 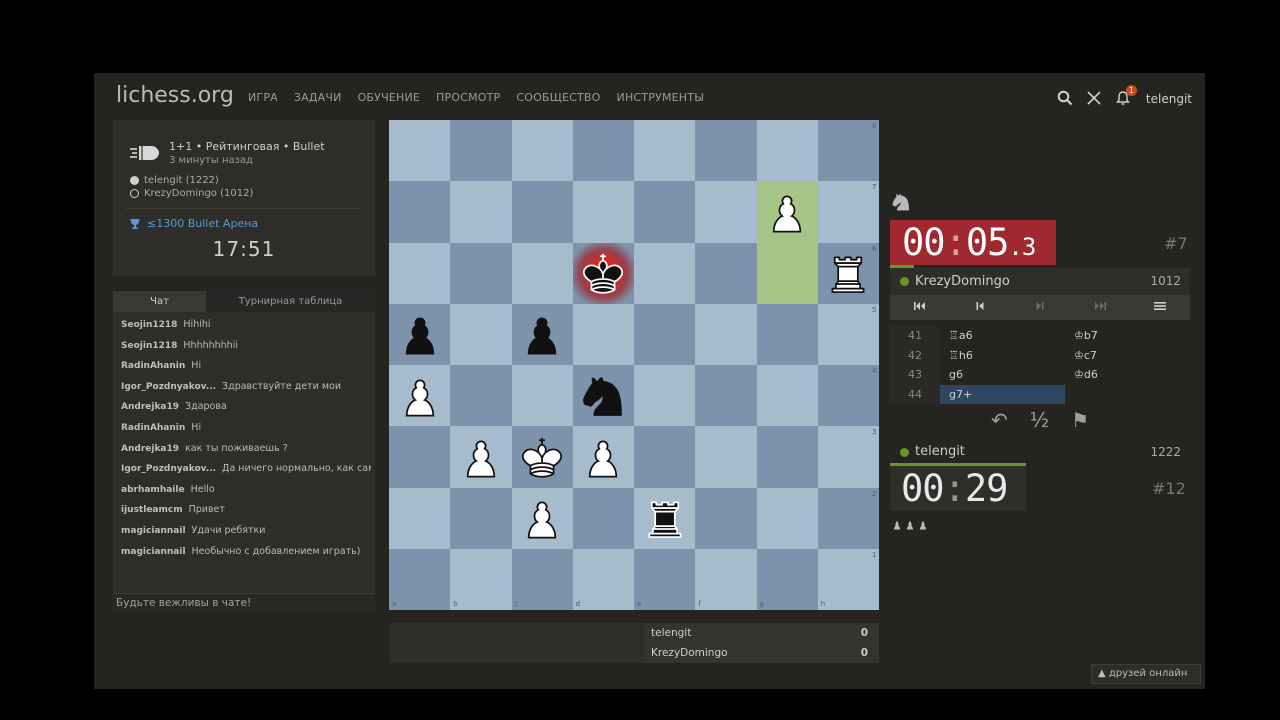 I want to click on white-rook-icon, so click(x=848, y=273).